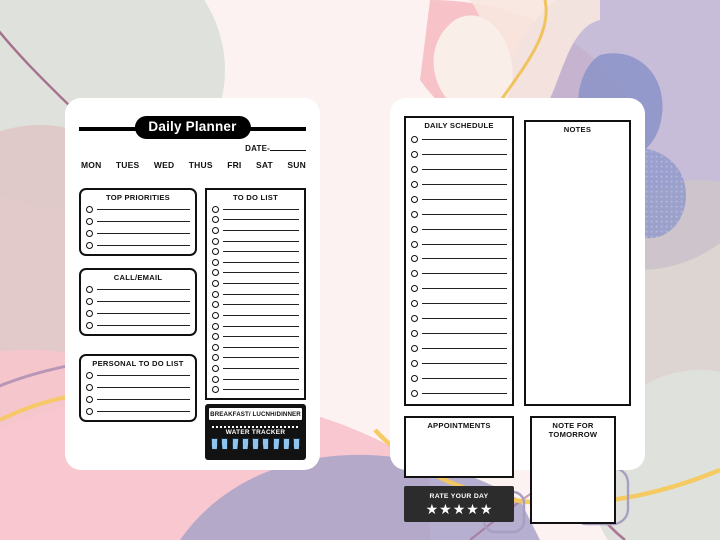  I want to click on rating-stars: ★ ★ ★ ★ ★, so click(459, 509).